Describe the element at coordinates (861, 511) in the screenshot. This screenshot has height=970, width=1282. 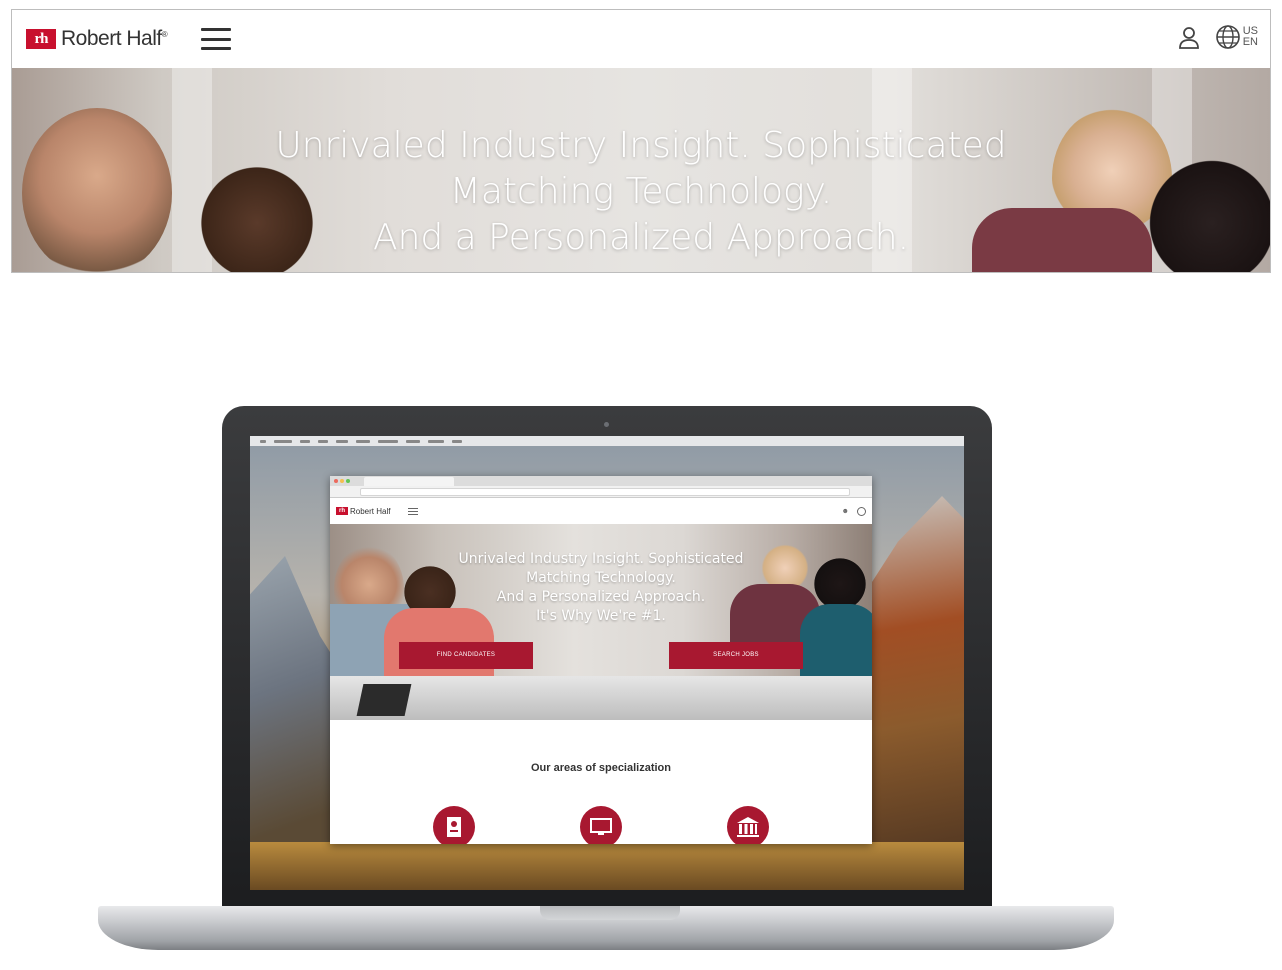
I see `mini-globe-icon` at that location.